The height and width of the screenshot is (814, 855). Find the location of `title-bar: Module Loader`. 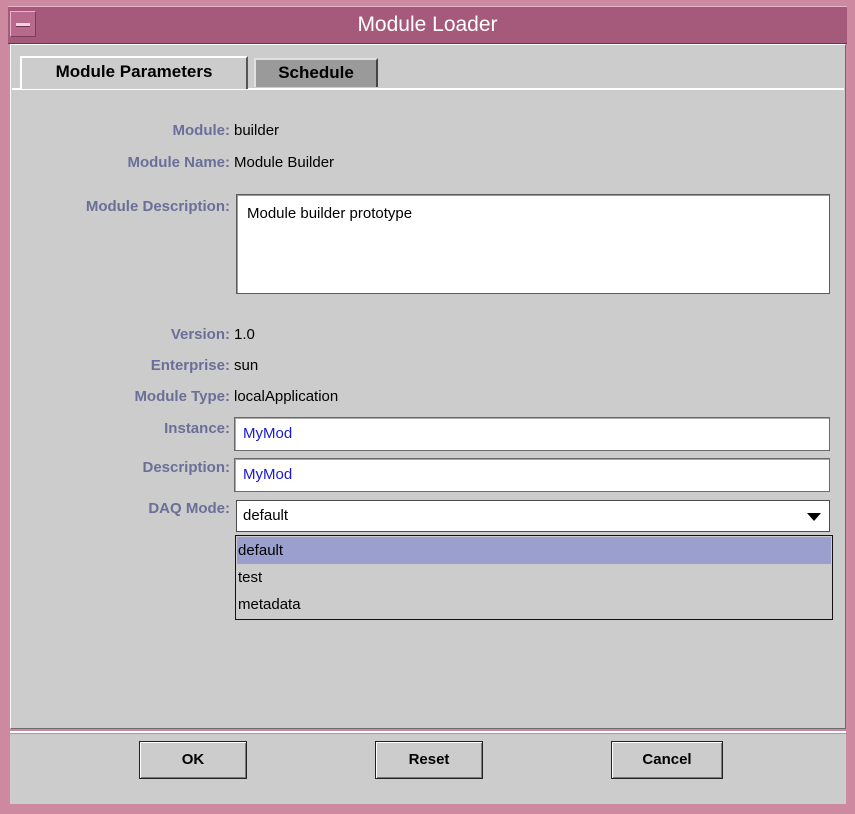

title-bar: Module Loader is located at coordinates (427, 25).